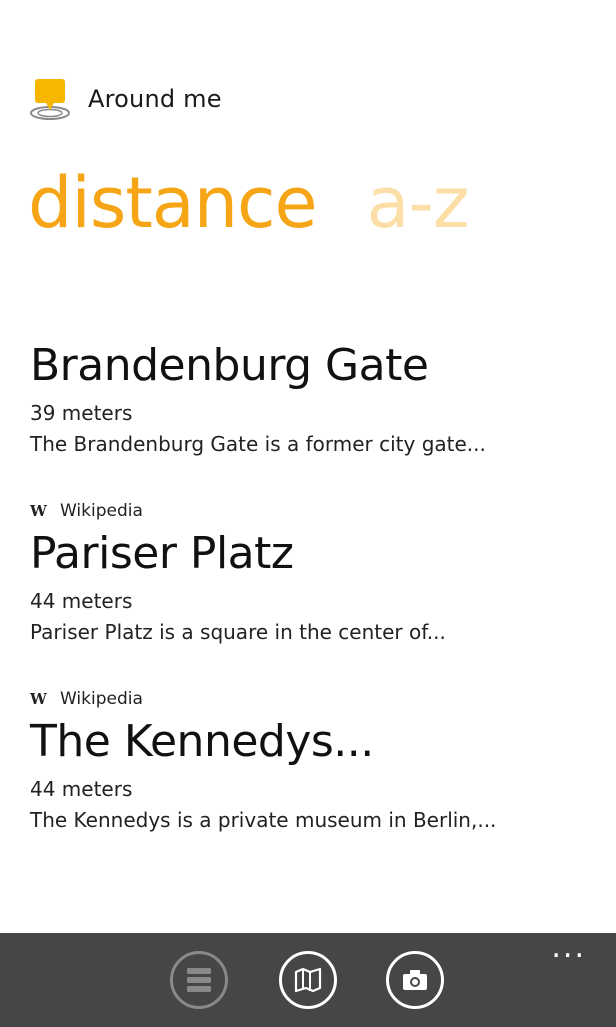 The image size is (616, 1027). I want to click on map-icon, so click(308, 980).